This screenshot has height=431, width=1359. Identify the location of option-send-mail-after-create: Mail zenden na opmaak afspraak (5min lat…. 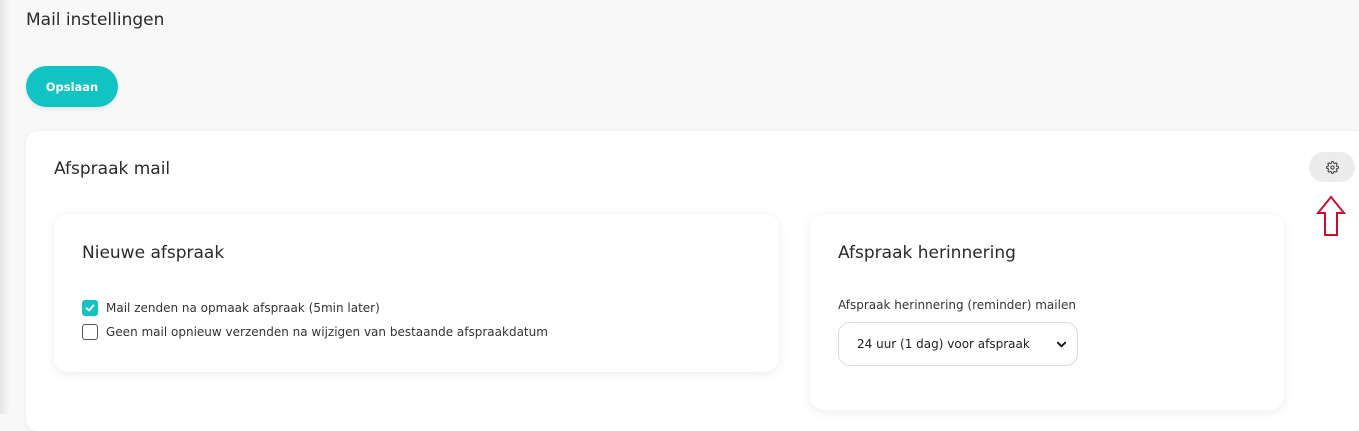
(231, 308).